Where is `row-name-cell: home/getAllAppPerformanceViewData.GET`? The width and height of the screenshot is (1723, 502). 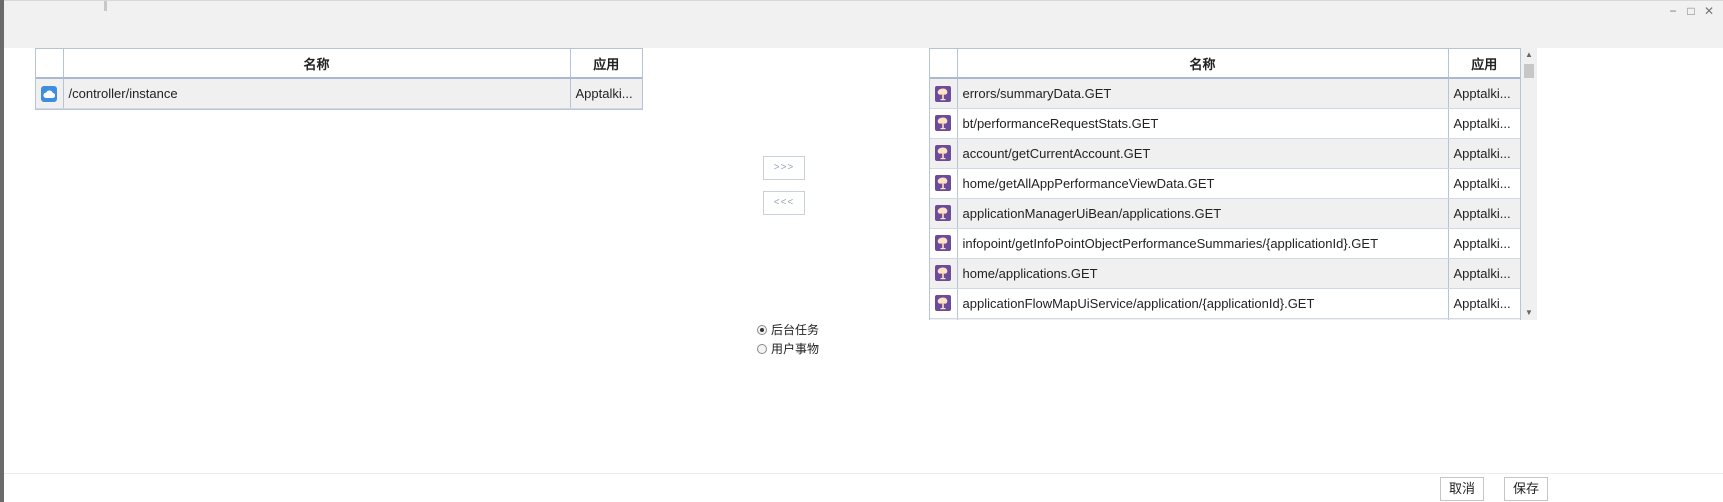
row-name-cell: home/getAllAppPerformanceViewData.GET is located at coordinates (1203, 183).